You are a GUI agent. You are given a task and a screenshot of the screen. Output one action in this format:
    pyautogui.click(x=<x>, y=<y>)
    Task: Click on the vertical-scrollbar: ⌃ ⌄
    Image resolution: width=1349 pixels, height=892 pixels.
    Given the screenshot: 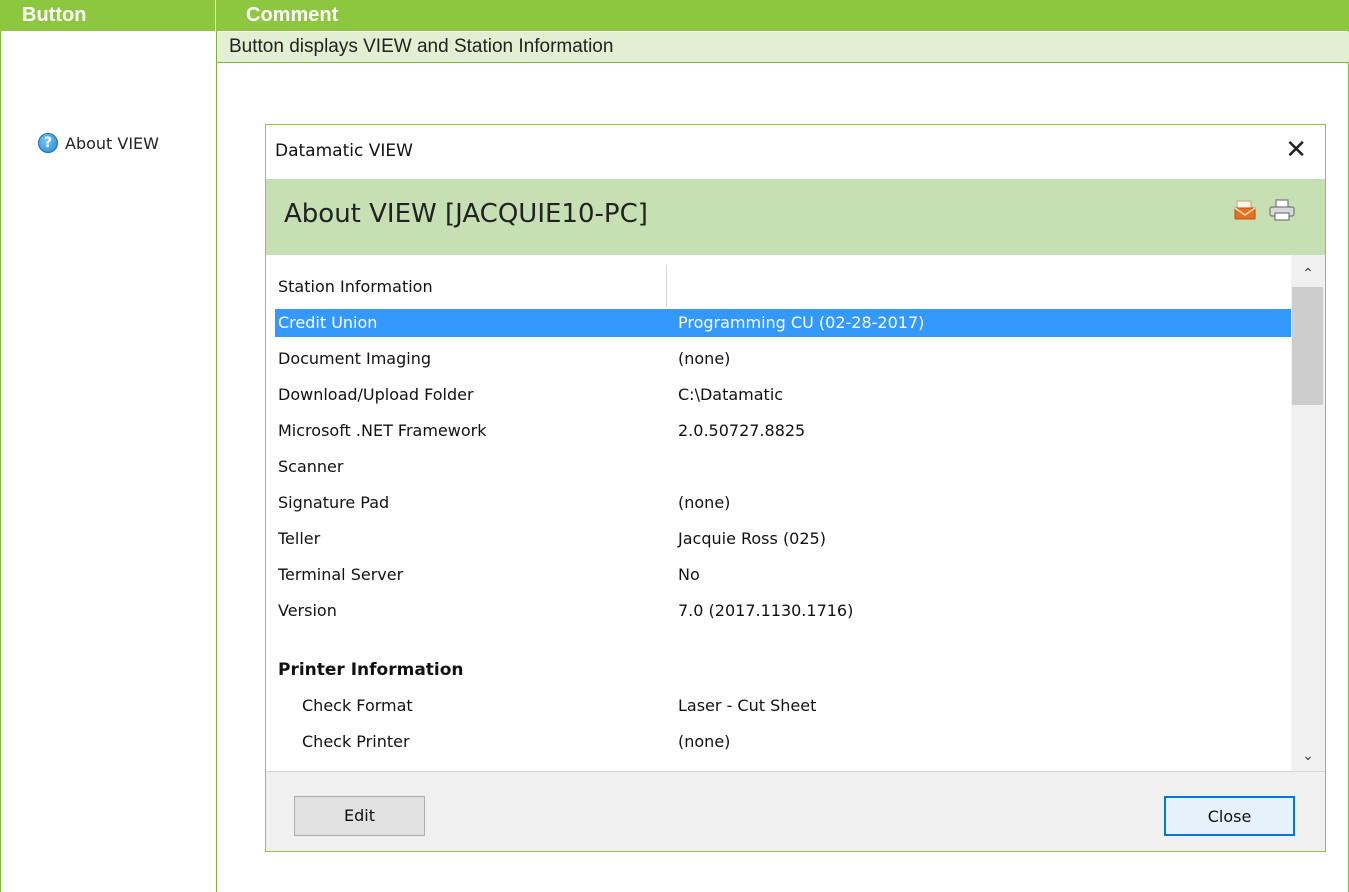 What is the action you would take?
    pyautogui.click(x=1308, y=513)
    